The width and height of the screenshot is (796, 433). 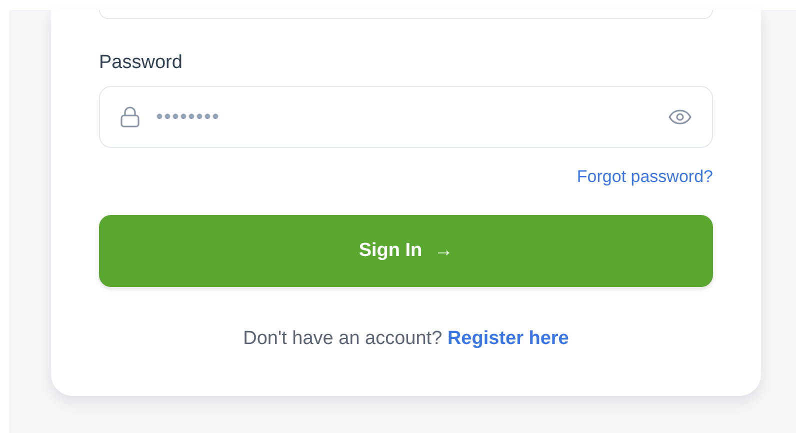 What do you see at coordinates (406, 251) in the screenshot?
I see `sign-in-button: Sign In →` at bounding box center [406, 251].